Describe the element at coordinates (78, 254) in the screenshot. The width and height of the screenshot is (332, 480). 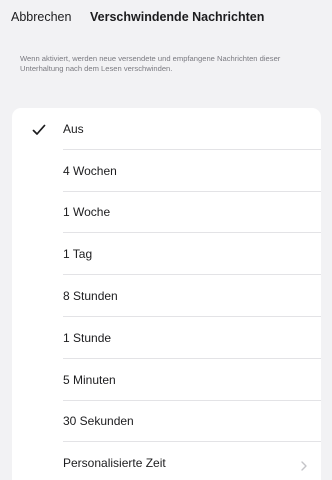
I see `option-label: 1 Tag` at that location.